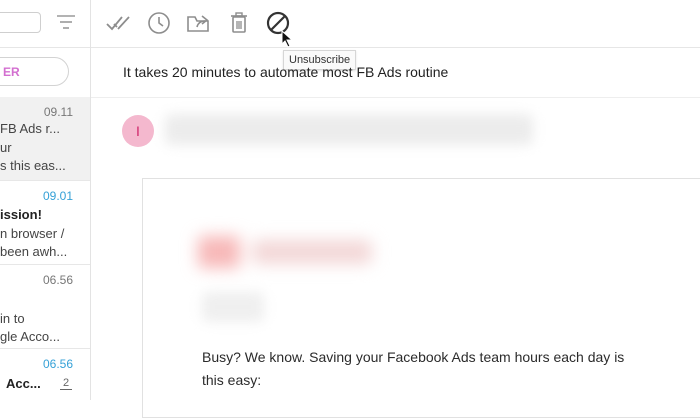 The width and height of the screenshot is (700, 418). Describe the element at coordinates (45, 374) in the screenshot. I see `list-item: 06.56 Acc... 2` at that location.